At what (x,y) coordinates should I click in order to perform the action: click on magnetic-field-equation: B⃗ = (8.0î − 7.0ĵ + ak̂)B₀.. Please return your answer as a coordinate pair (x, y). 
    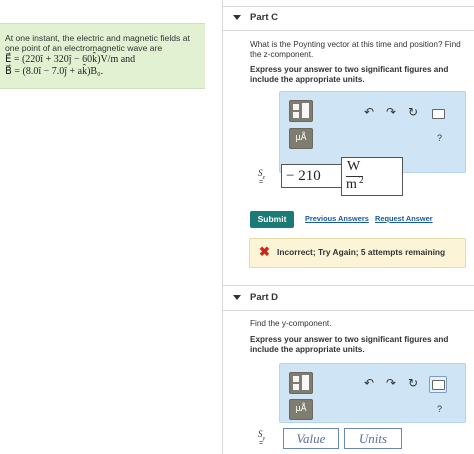
    Looking at the image, I should click on (54, 71).